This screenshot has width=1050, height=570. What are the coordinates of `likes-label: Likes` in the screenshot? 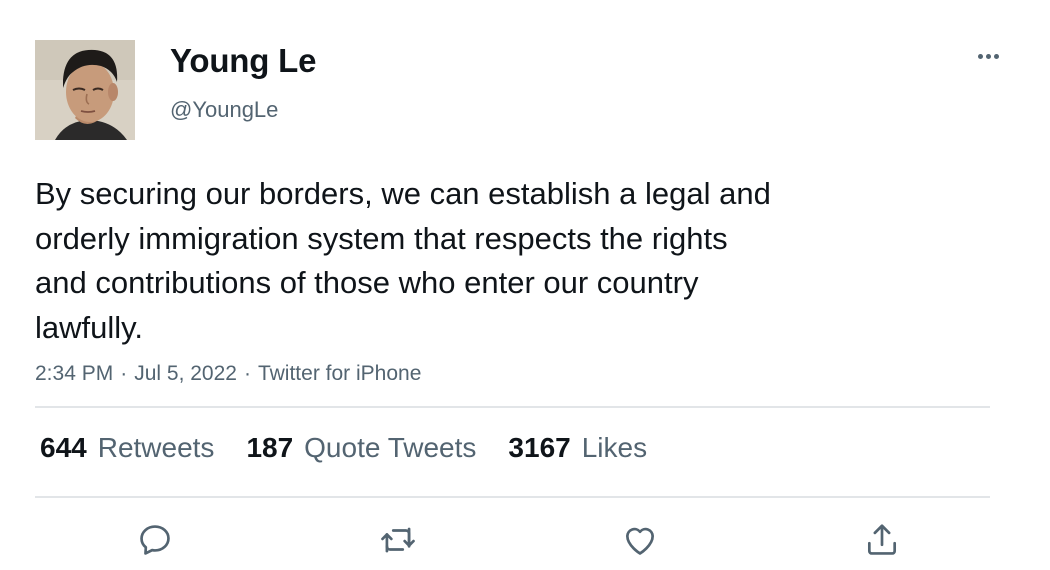 It's located at (614, 447).